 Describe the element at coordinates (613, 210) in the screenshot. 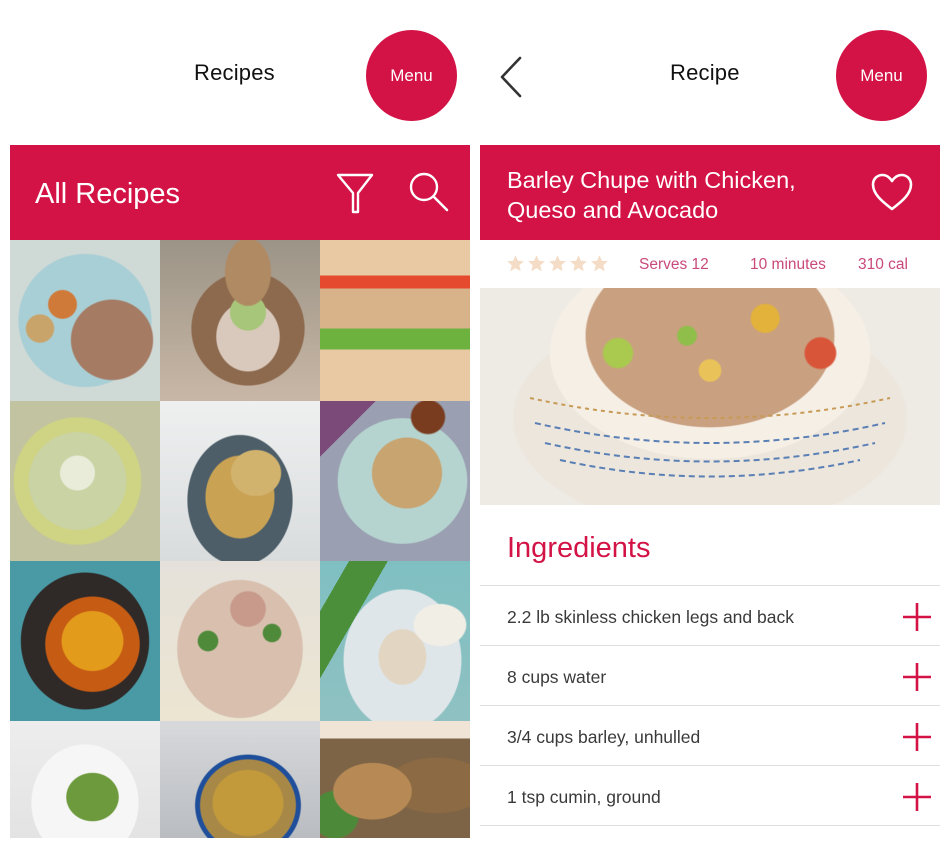

I see `recipe-title-line: Queso and Avocado` at that location.